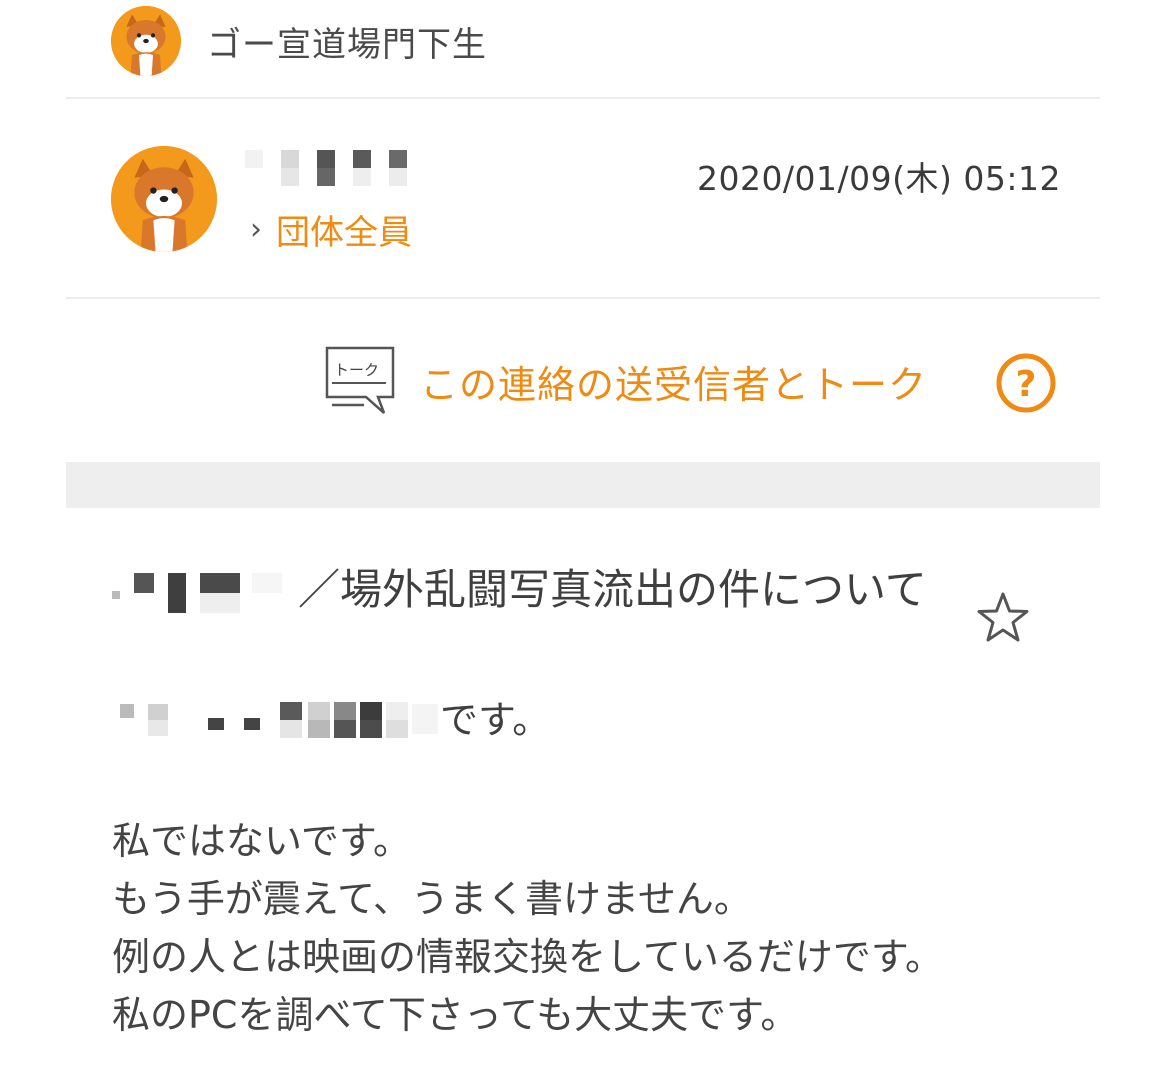 The width and height of the screenshot is (1165, 1080). I want to click on body-line: 私ではないです。, so click(262, 841).